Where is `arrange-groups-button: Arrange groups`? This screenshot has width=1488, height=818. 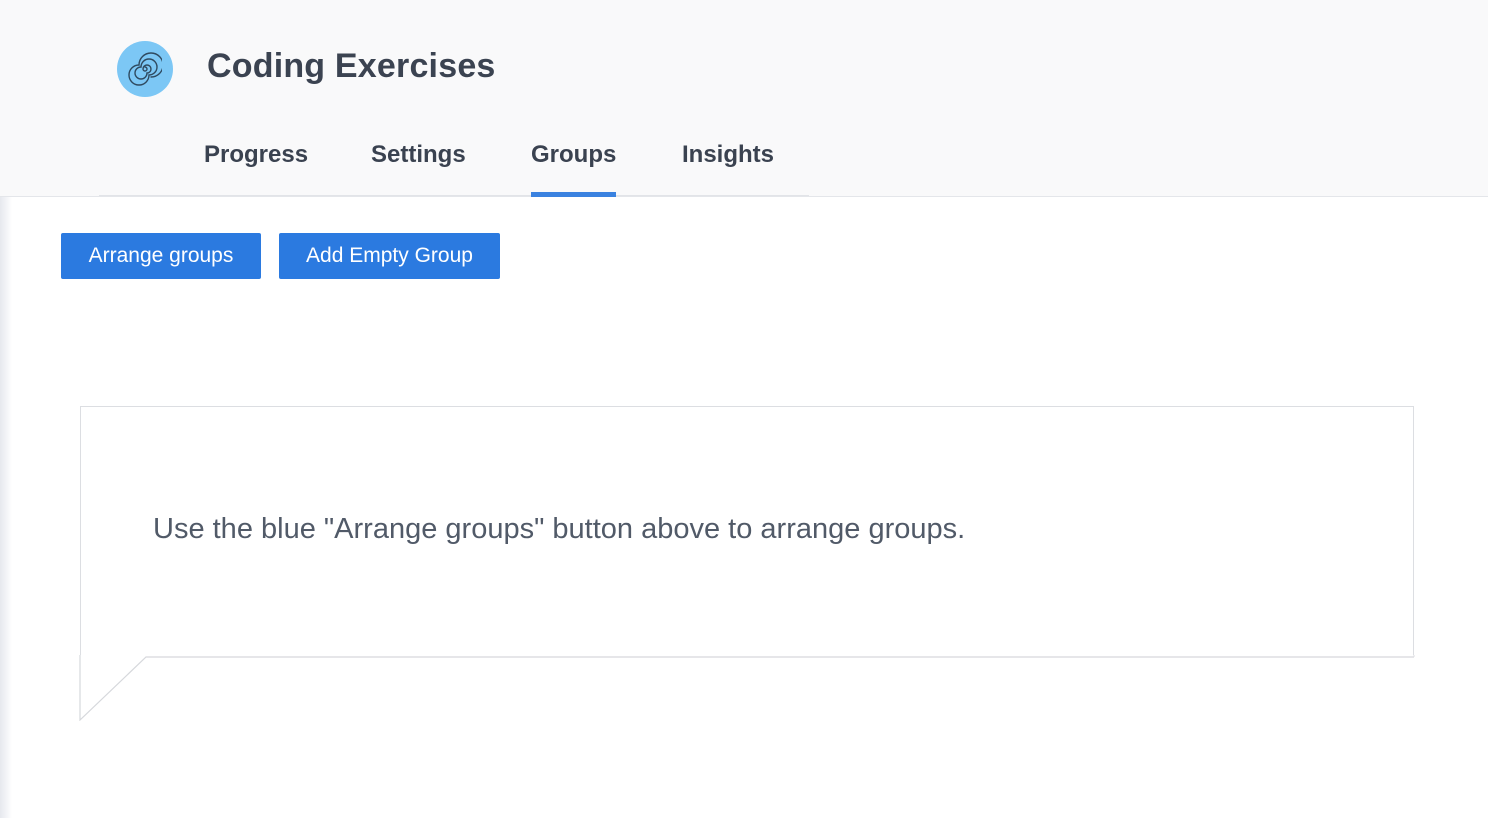 arrange-groups-button: Arrange groups is located at coordinates (161, 256).